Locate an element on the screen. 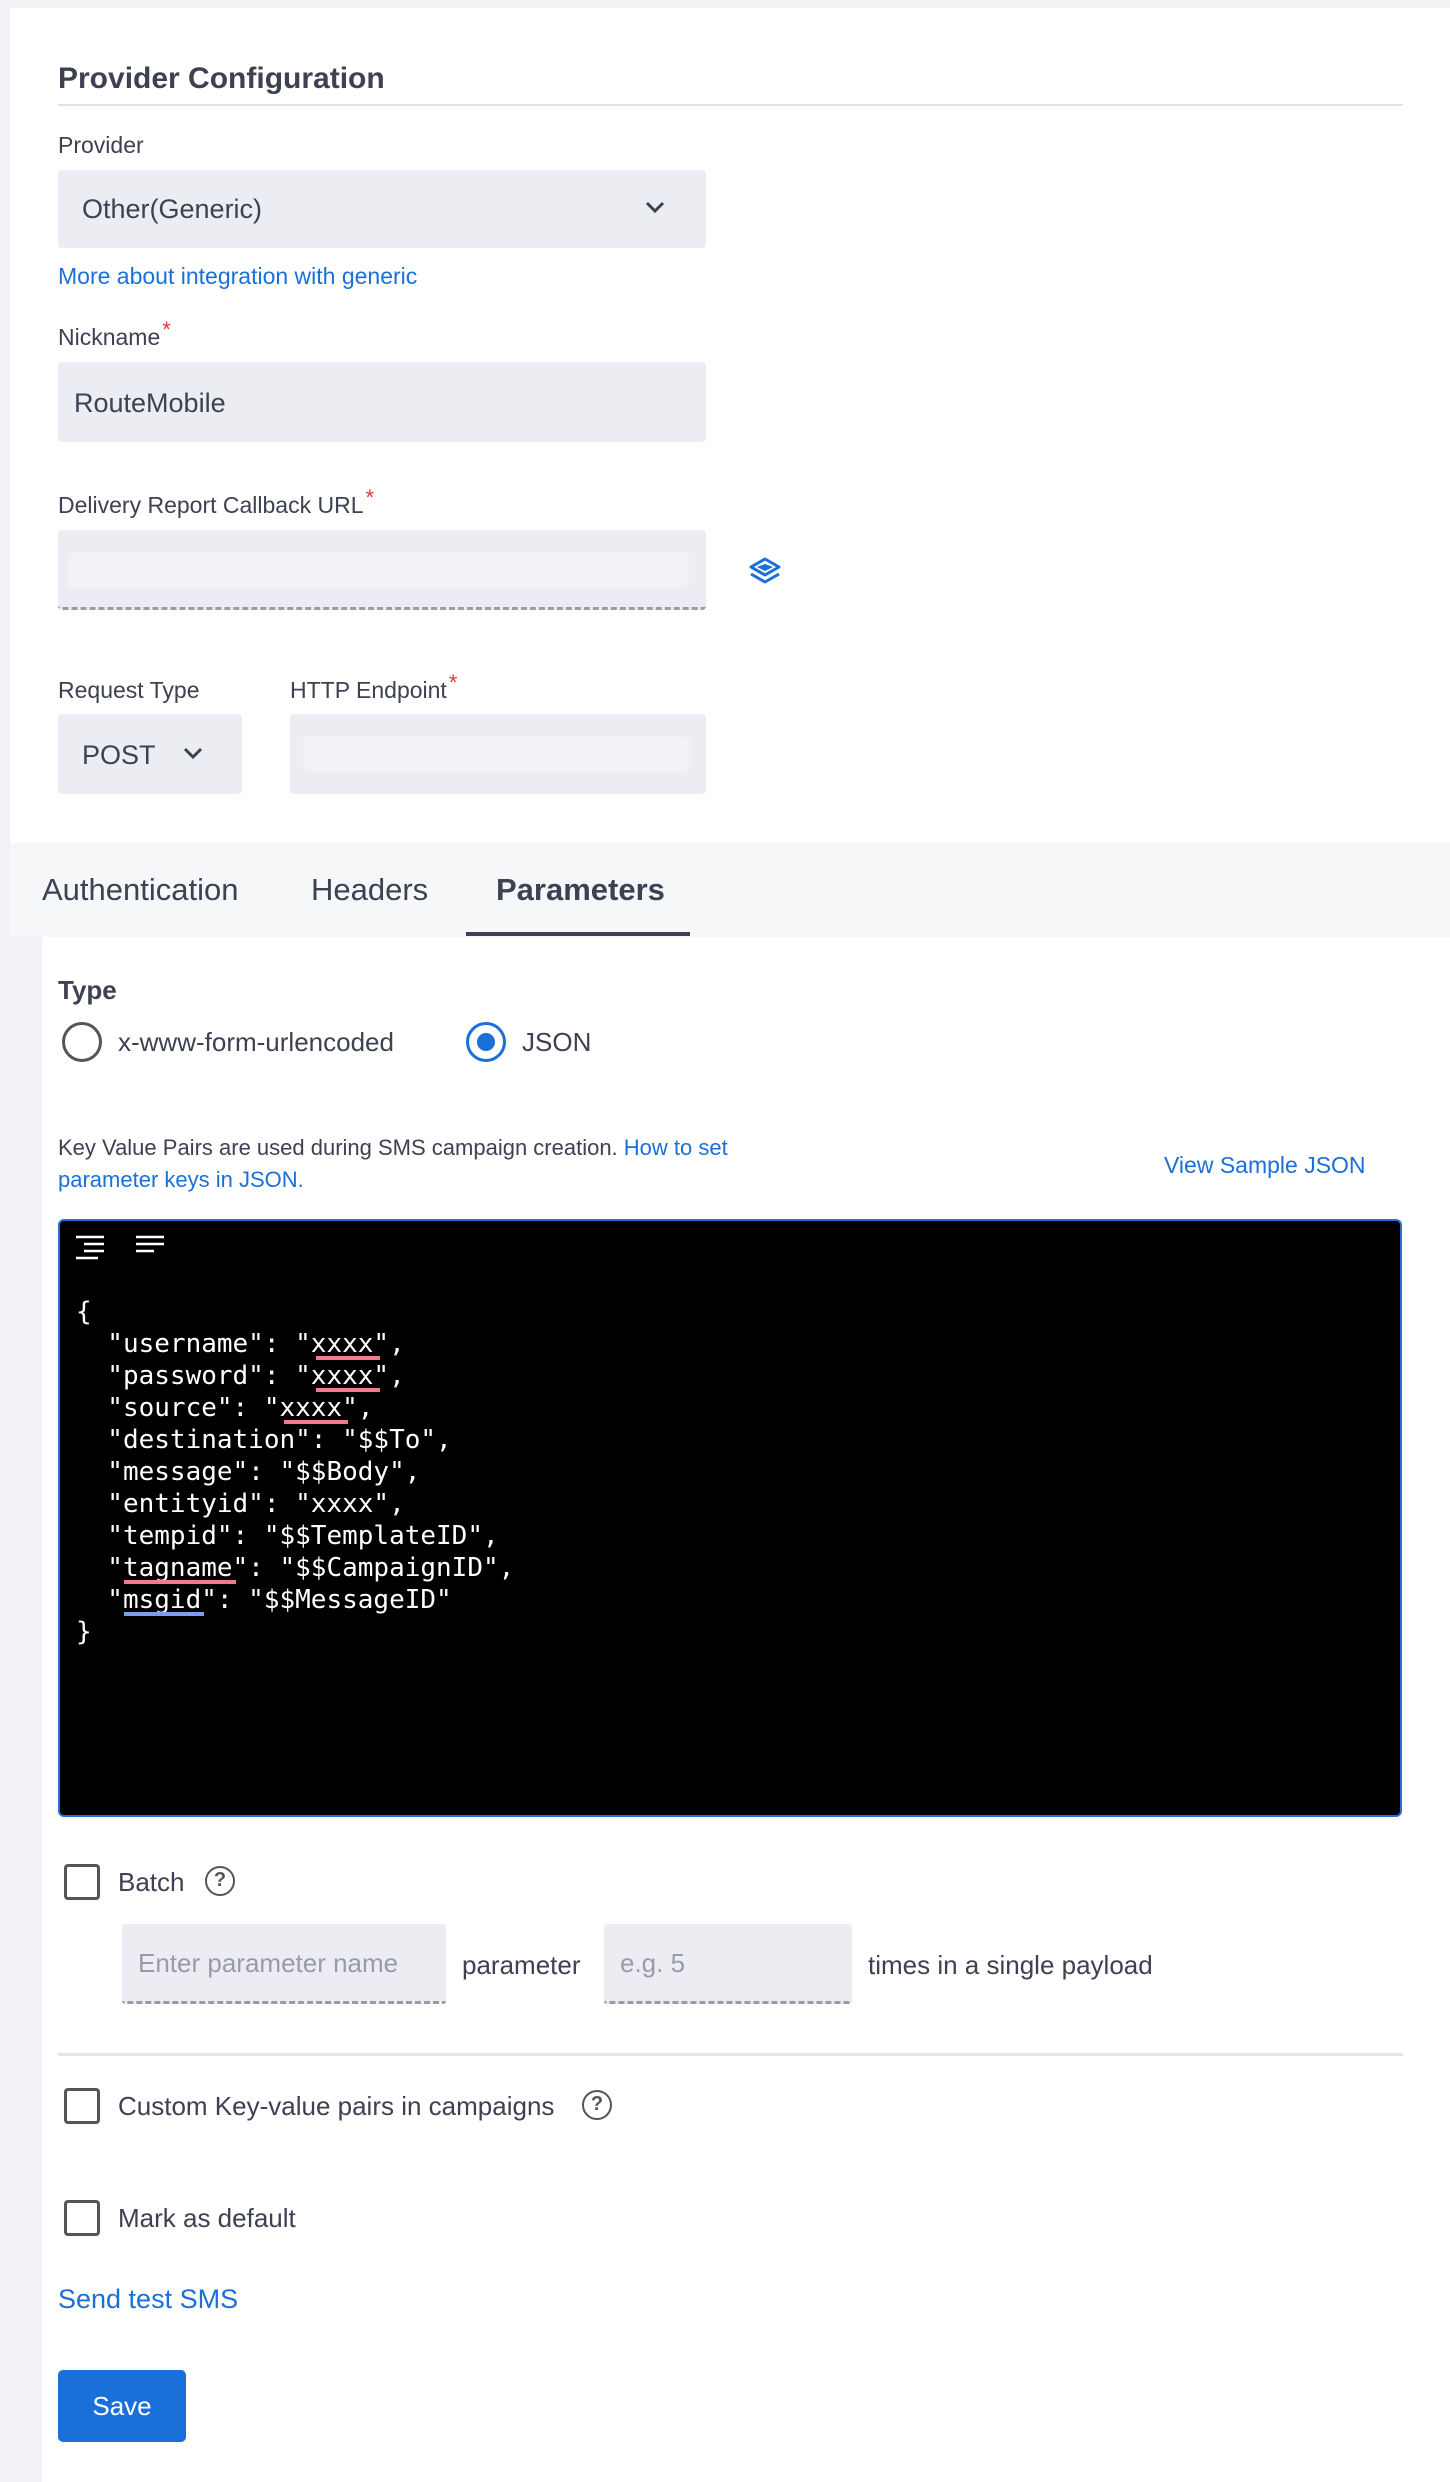  radio-form-urlencoded-label: x-www-form-urlencoded is located at coordinates (256, 1042).